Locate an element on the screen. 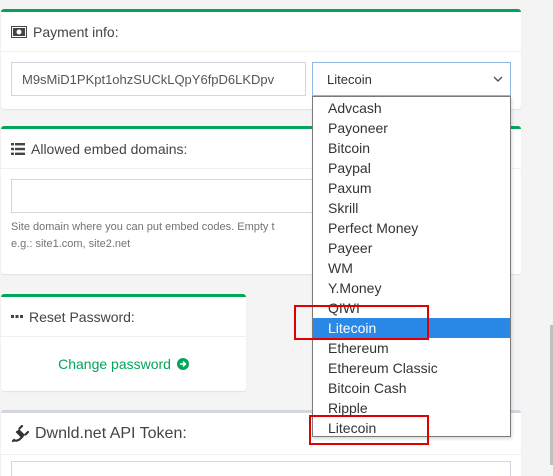 The width and height of the screenshot is (553, 476). arrow-circle-right-icon is located at coordinates (182, 365).